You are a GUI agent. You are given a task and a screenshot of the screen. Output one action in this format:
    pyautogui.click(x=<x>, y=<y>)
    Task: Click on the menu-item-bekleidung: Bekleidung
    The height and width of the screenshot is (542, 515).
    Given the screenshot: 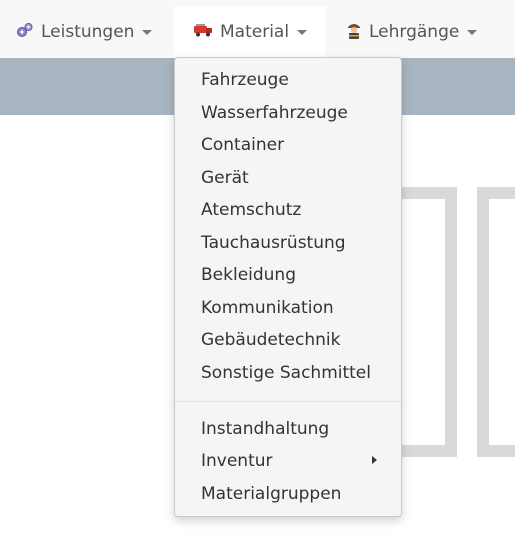 What is the action you would take?
    pyautogui.click(x=248, y=275)
    